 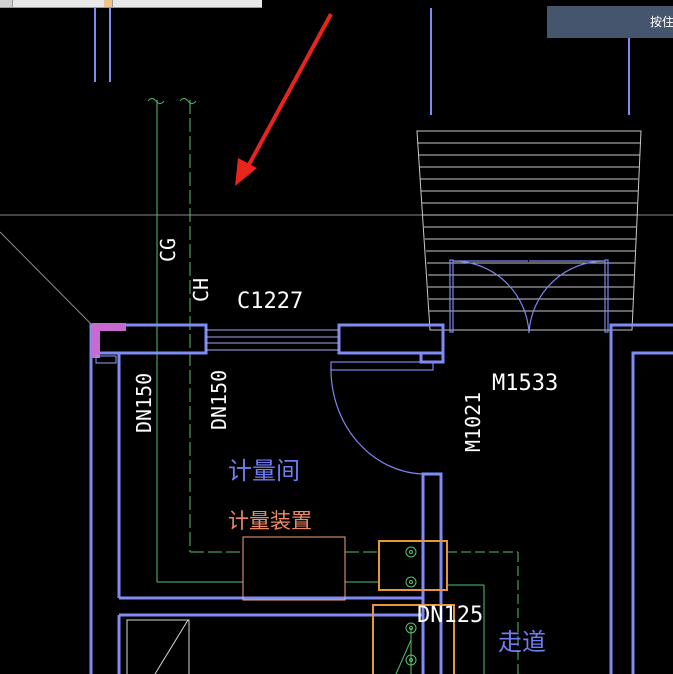 I want to click on pipe-label-ch: CH, so click(x=201, y=290).